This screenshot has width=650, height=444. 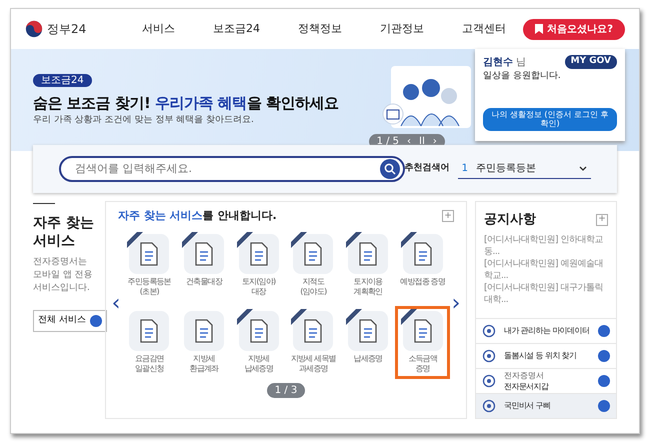 I want to click on search-bar: 검색어를 입력해주세요., so click(x=232, y=169).